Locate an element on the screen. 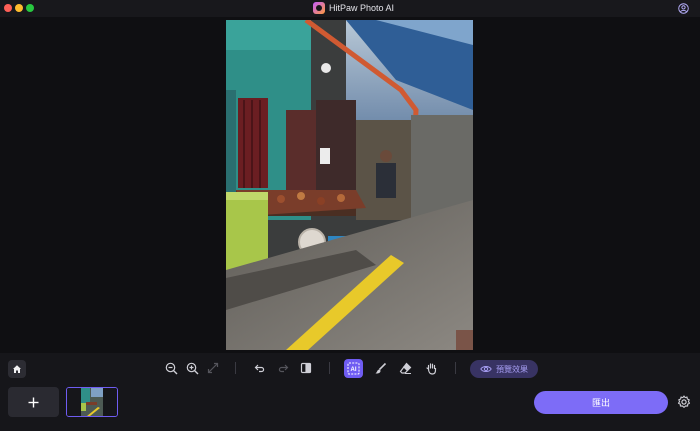  eraser-button is located at coordinates (405, 368).